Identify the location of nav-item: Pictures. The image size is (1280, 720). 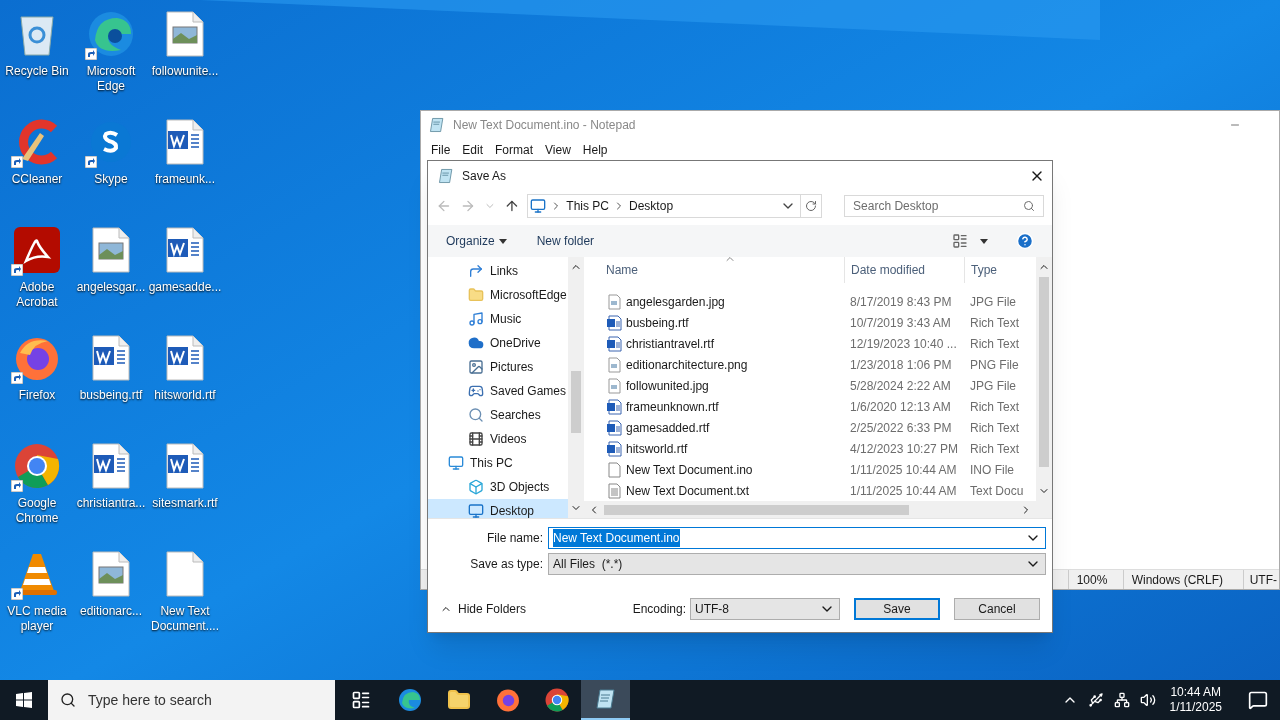
(498, 367).